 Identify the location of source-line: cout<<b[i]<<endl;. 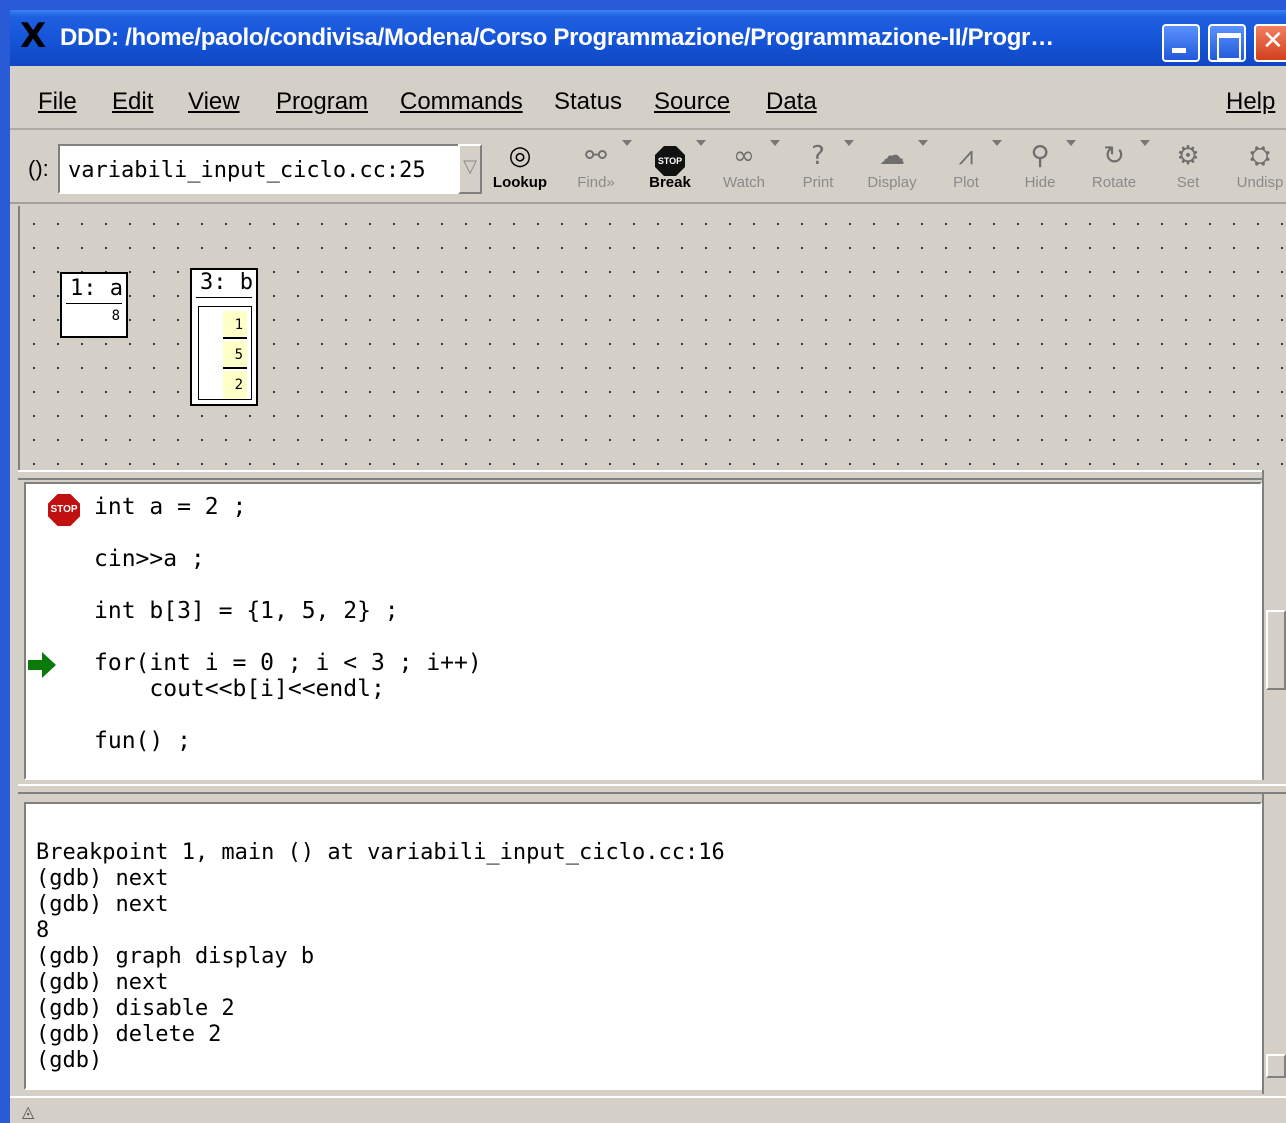
(239, 689).